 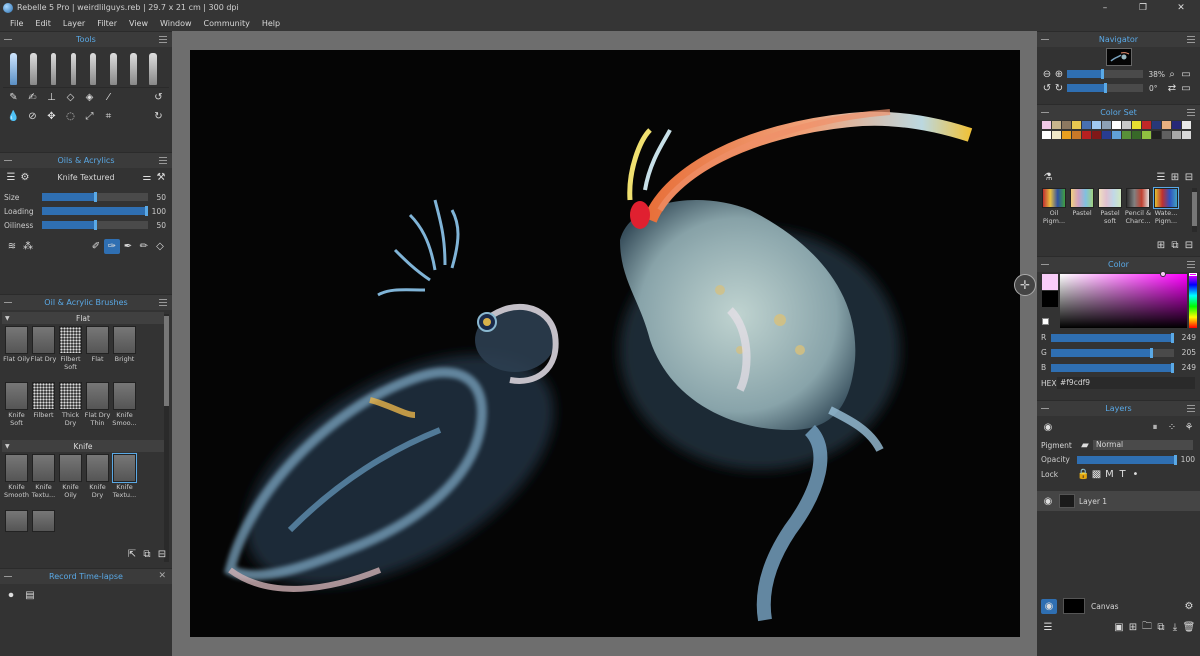 I want to click on pencil-icon: ✎, so click(x=13, y=97).